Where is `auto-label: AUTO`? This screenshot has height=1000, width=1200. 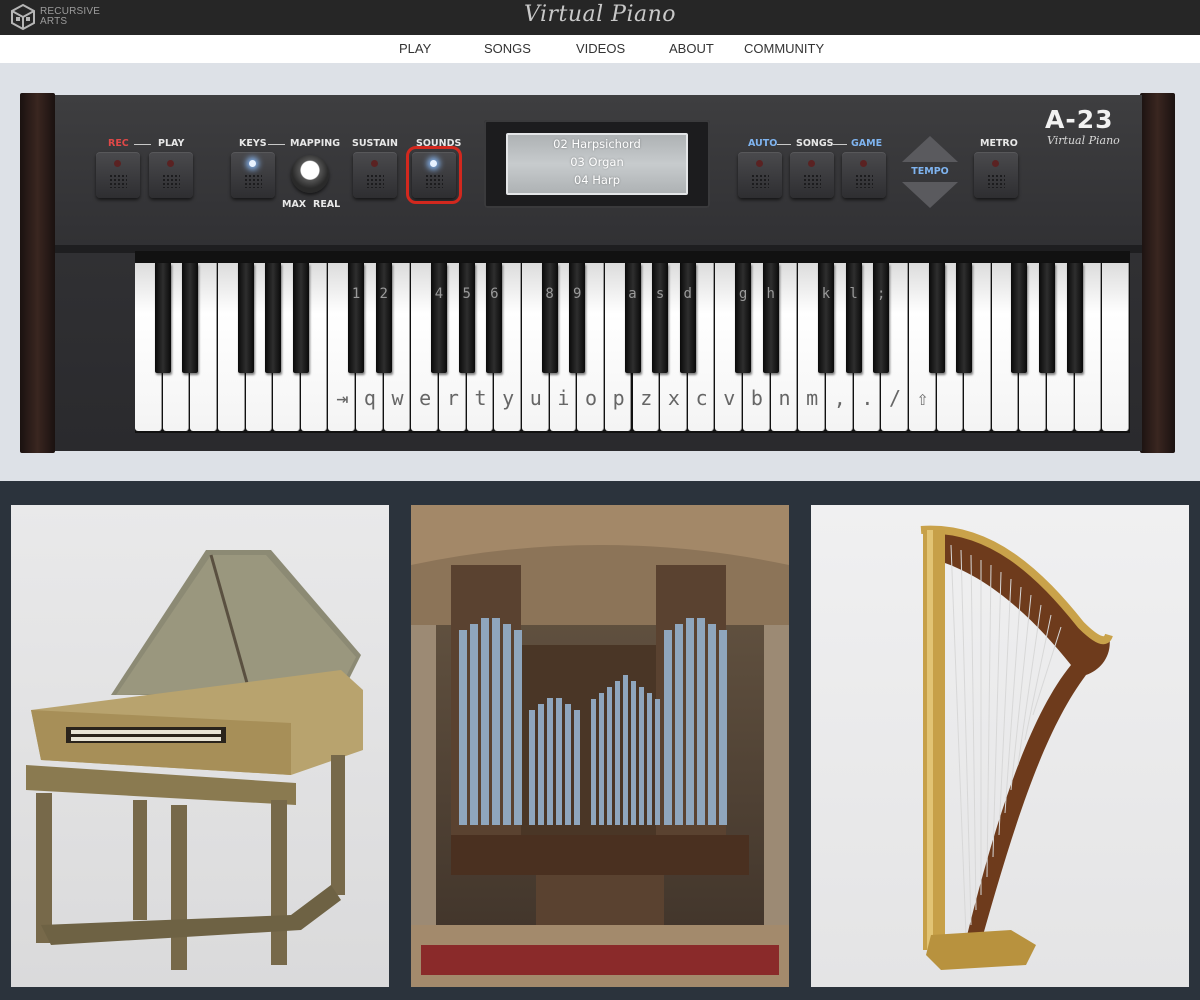 auto-label: AUTO is located at coordinates (763, 143).